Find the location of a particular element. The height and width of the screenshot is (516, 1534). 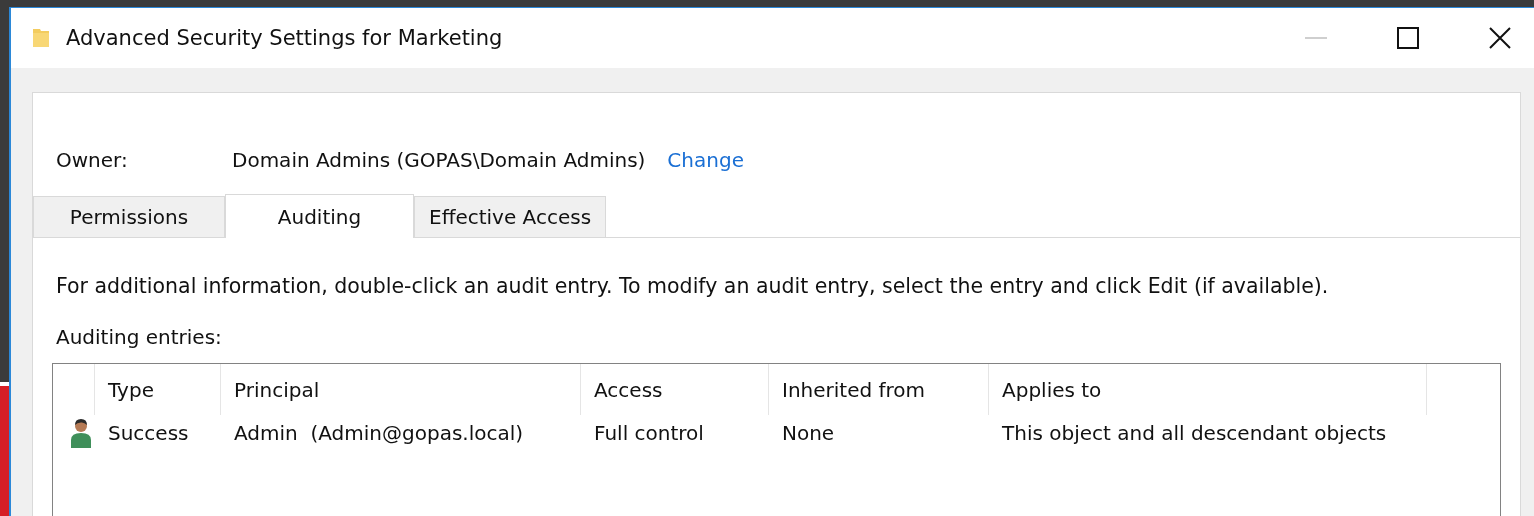

table-cell-text: Success is located at coordinates (148, 433).